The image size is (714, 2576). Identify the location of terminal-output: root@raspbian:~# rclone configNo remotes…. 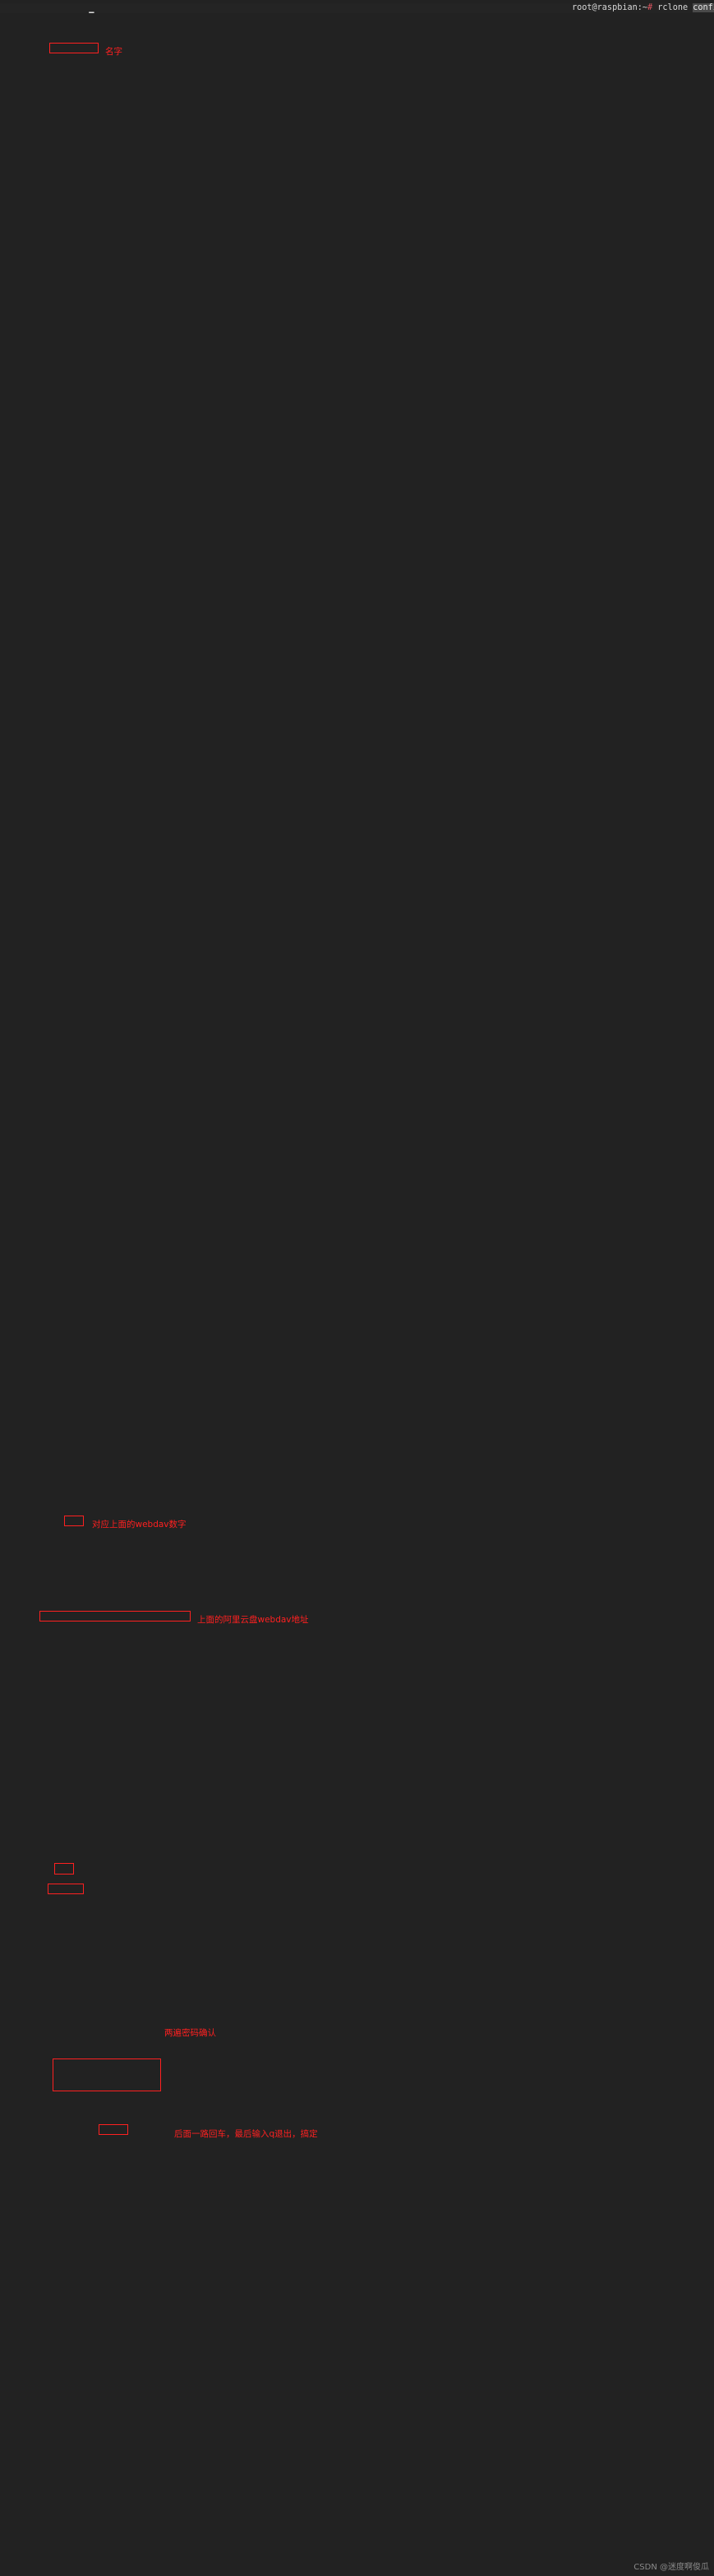
(357, 9).